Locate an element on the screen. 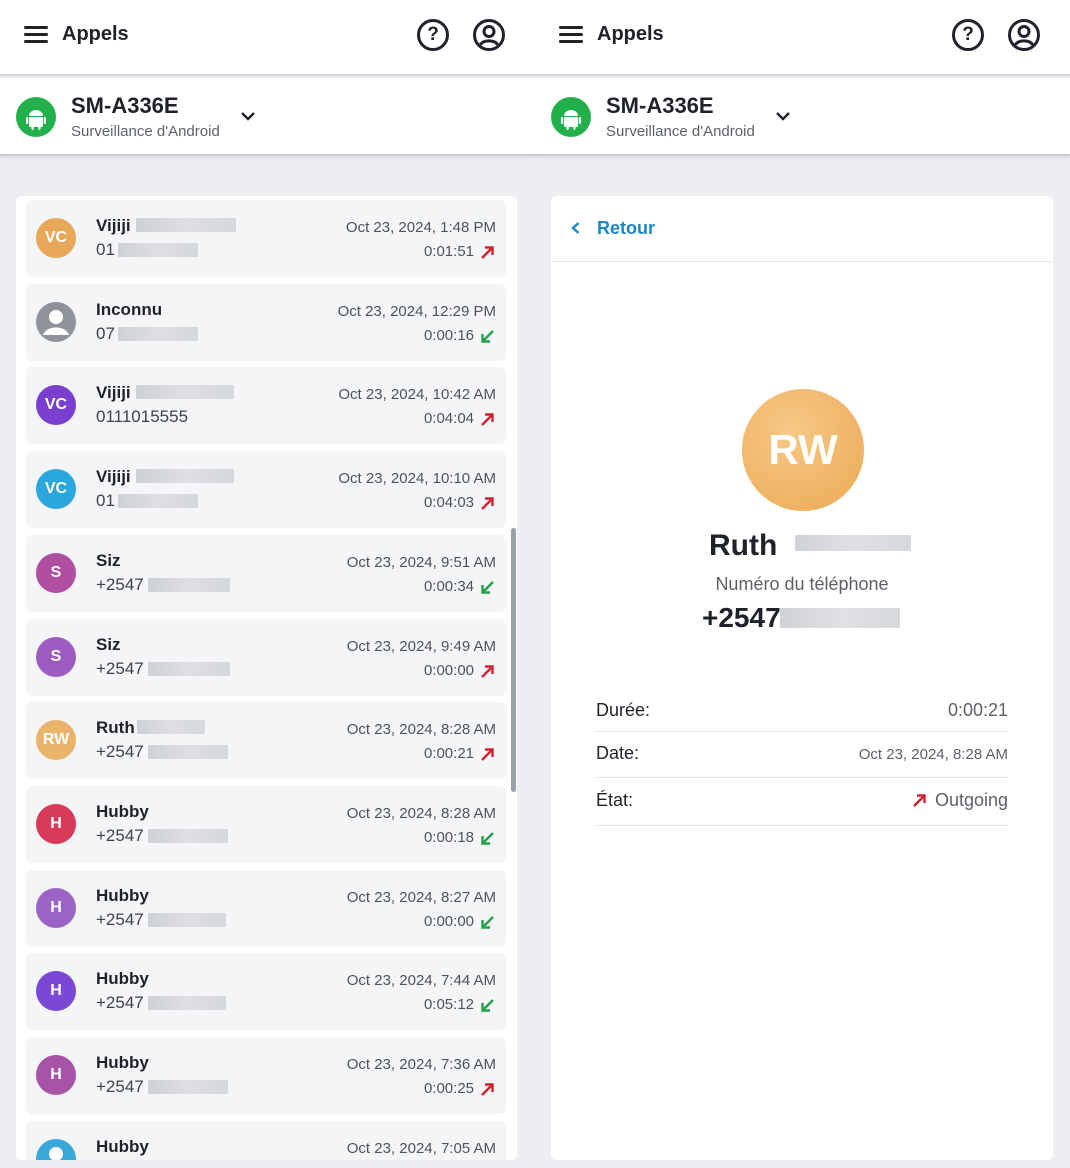 This screenshot has height=1168, width=1070. call-duration: 0:00:21 is located at coordinates (448, 754).